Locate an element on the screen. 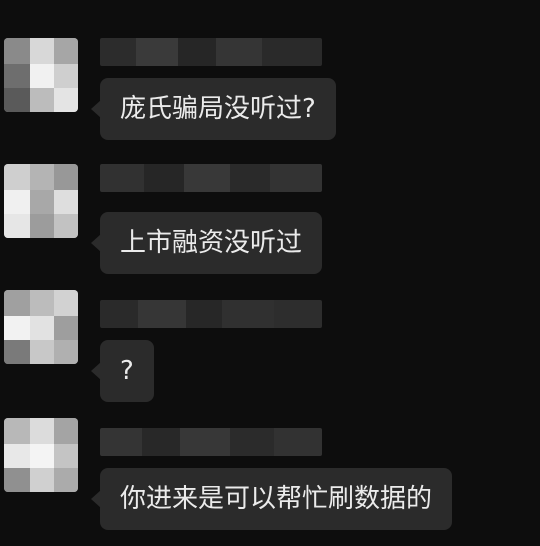 The width and height of the screenshot is (540, 546). message-text: 庞氏骗局没听过? is located at coordinates (218, 109).